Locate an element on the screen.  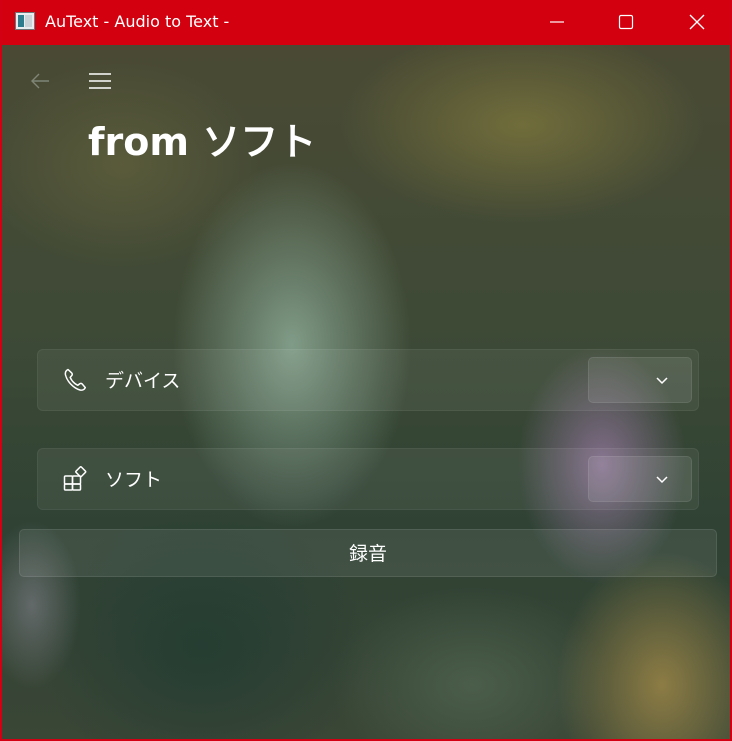
app-icon is located at coordinates (25, 21).